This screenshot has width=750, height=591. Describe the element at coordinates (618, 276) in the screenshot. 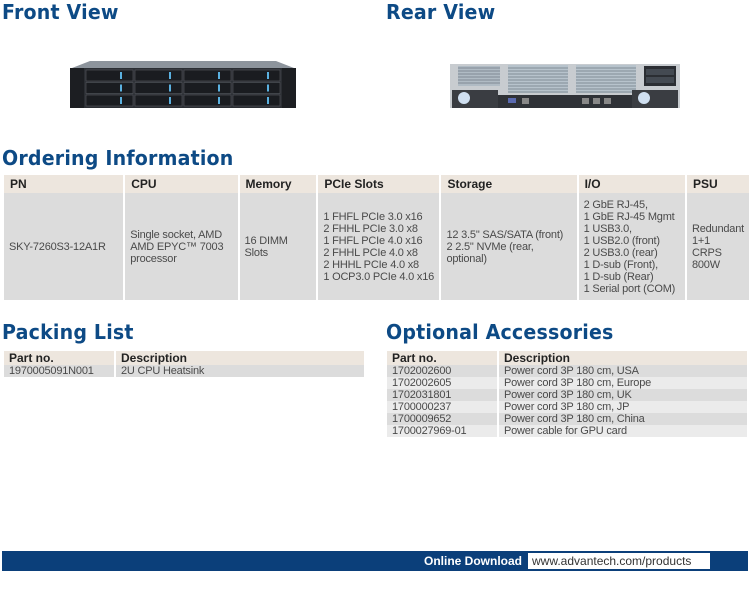

I see `cell-line: 1 D-sub (Rear)` at that location.